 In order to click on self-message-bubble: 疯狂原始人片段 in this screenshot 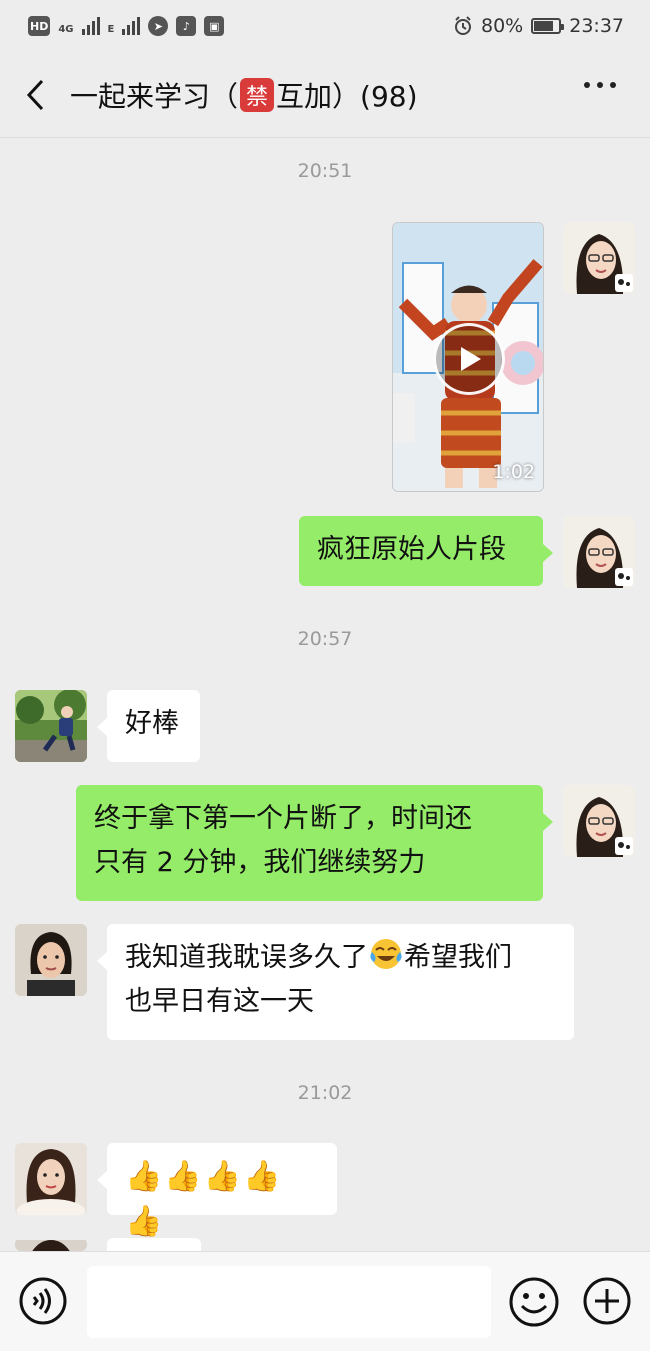, I will do `click(426, 551)`.